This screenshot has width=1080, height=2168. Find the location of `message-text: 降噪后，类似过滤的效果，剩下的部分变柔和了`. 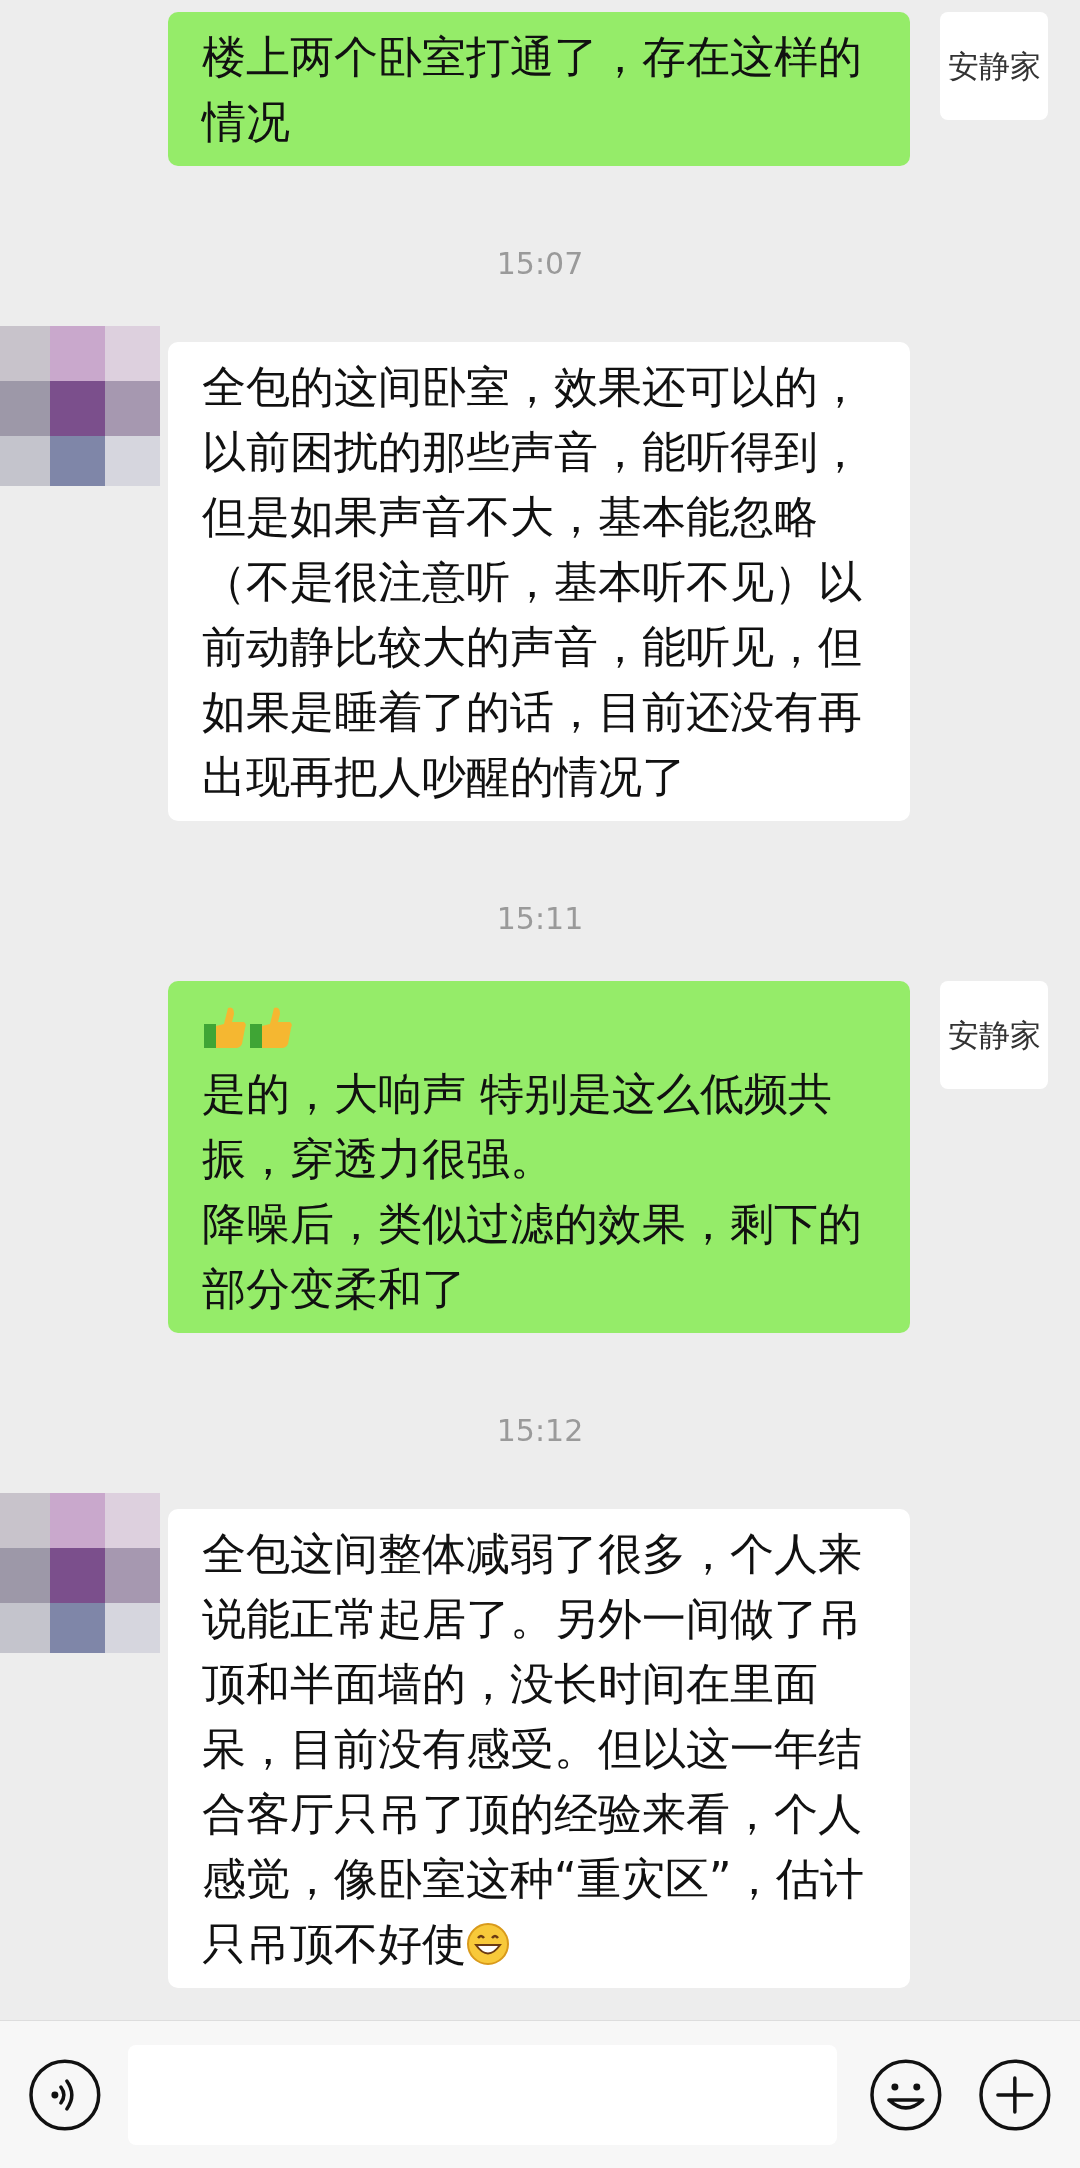

message-text: 降噪后，类似过滤的效果，剩下的部分变柔和了 is located at coordinates (532, 1256).